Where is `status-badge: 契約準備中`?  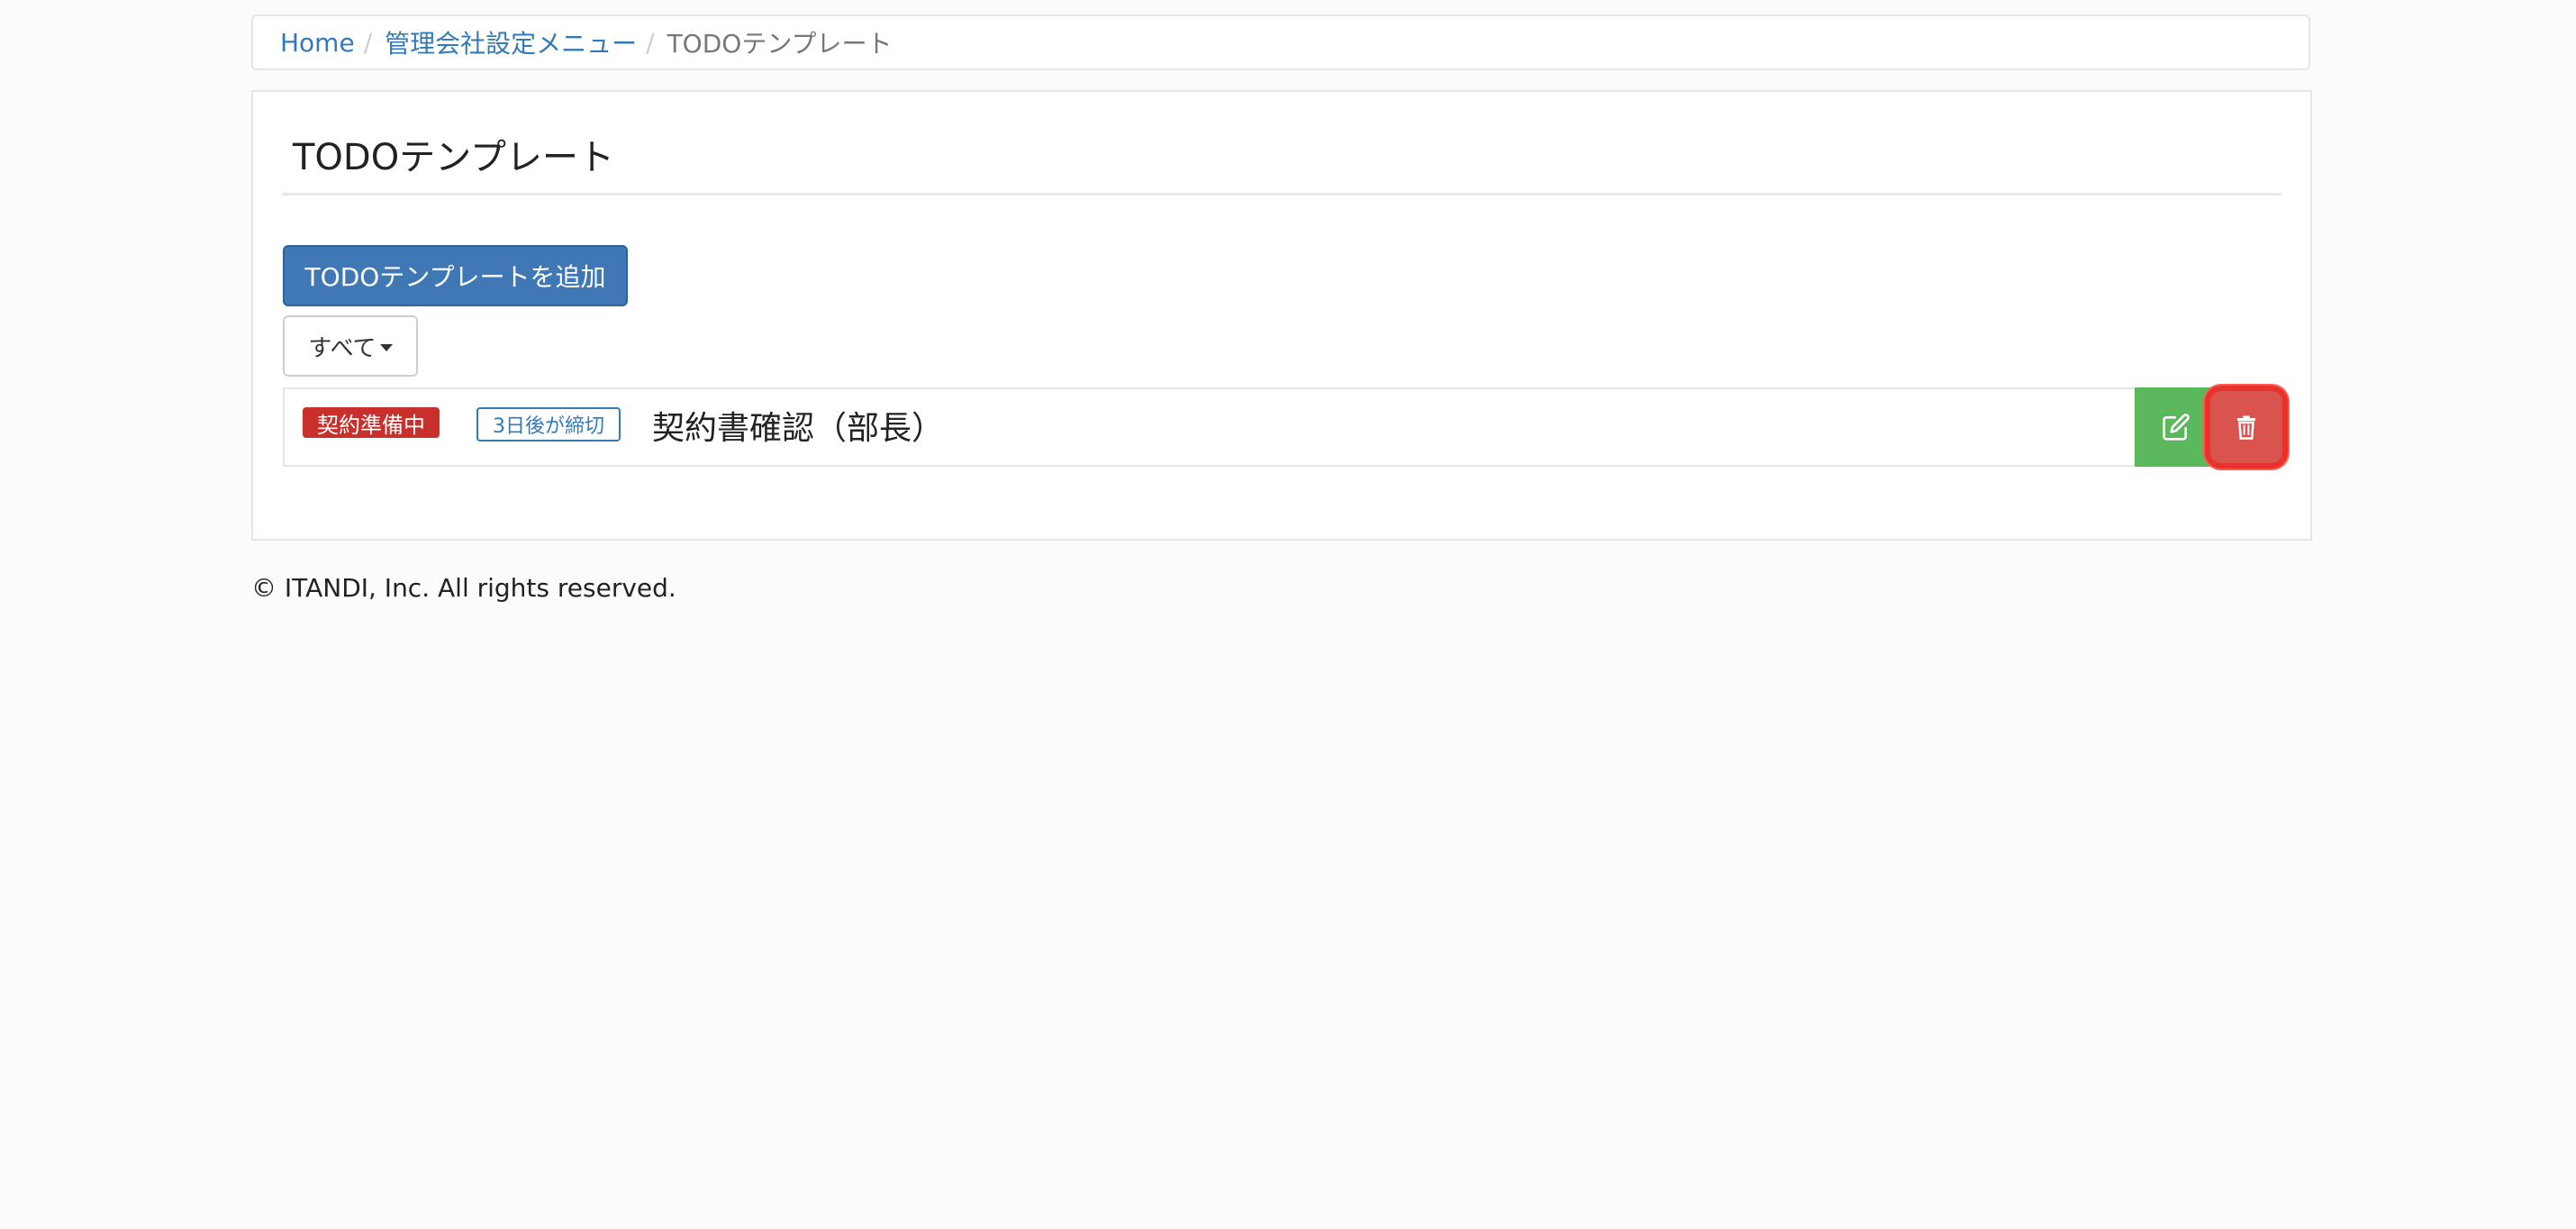
status-badge: 契約準備中 is located at coordinates (371, 422).